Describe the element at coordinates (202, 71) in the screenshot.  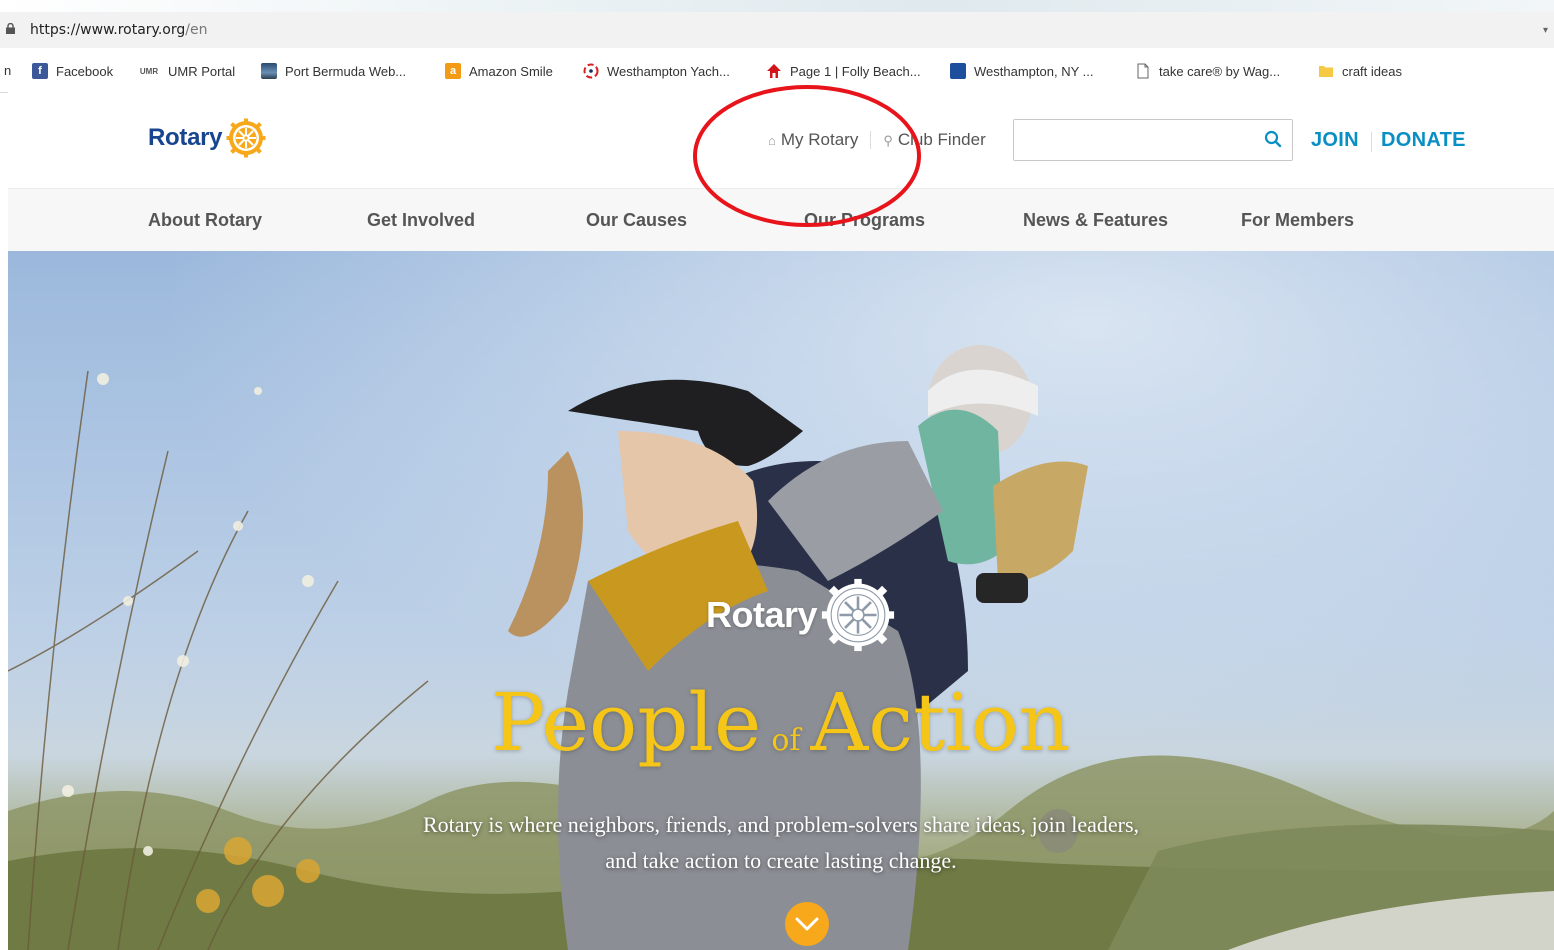
I see `bookmark-label: UMR Portal` at that location.